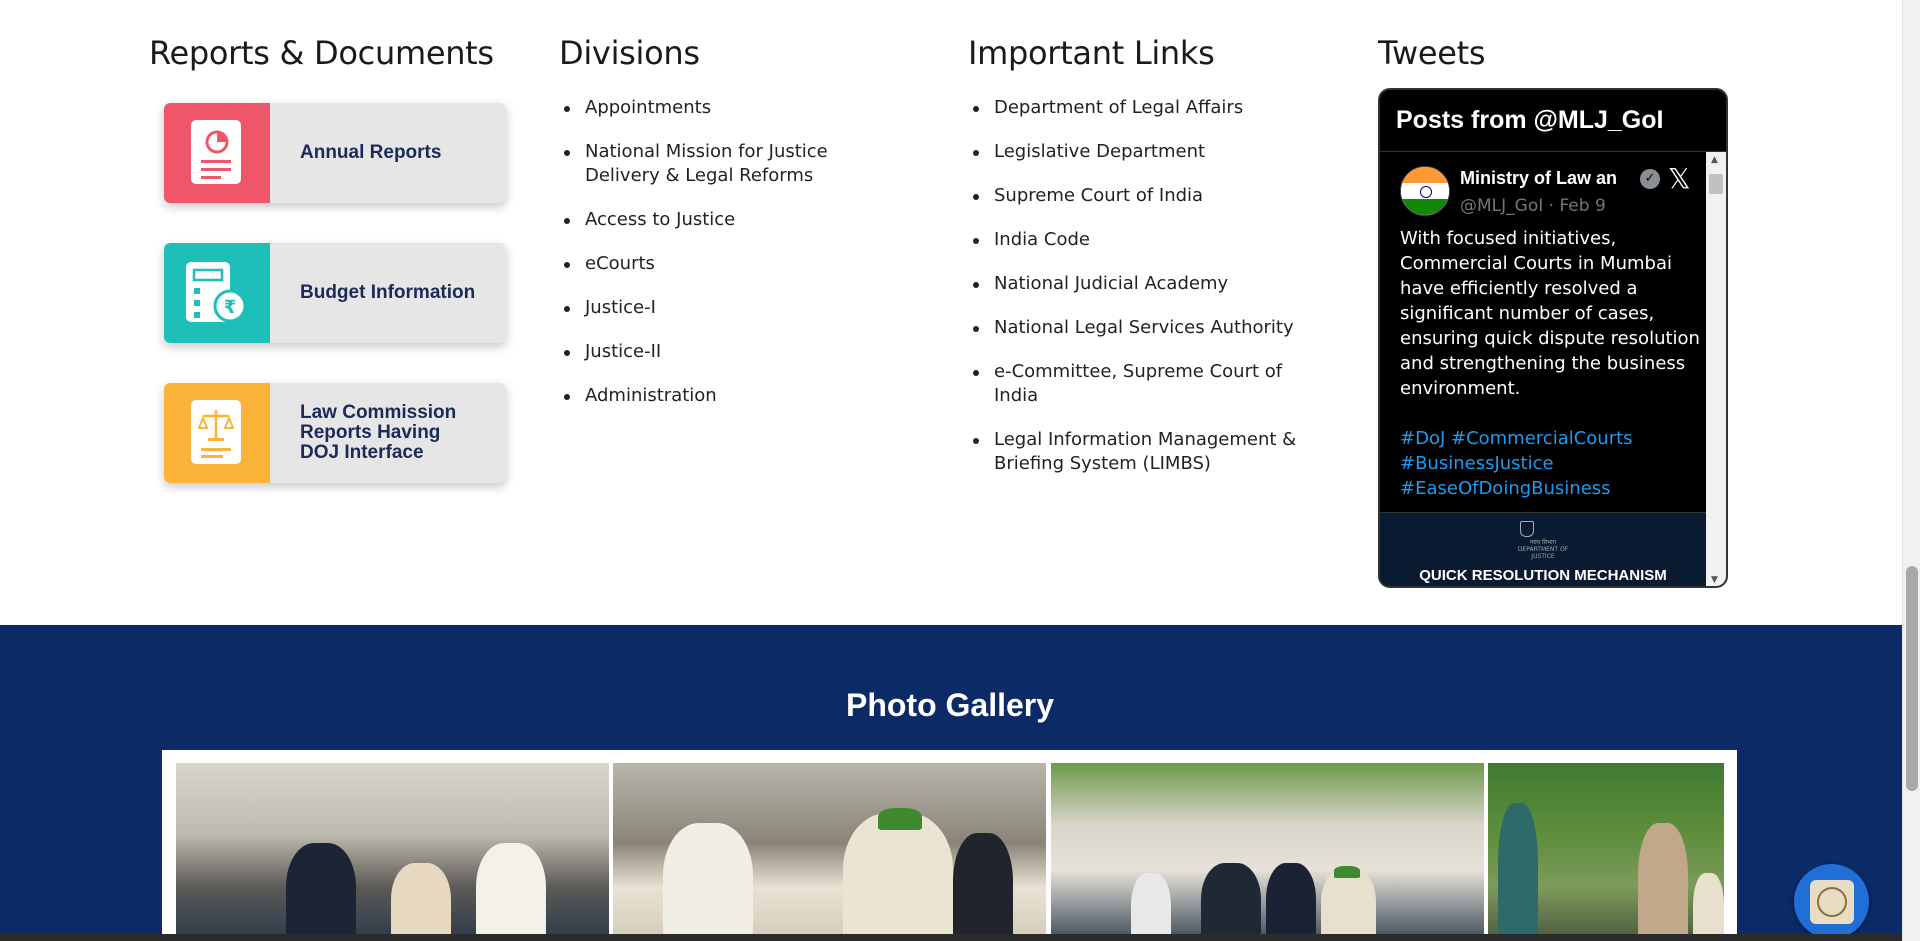  What do you see at coordinates (1138, 328) in the screenshot?
I see `important-link-legal-services-authority: National Legal Services Authority` at bounding box center [1138, 328].